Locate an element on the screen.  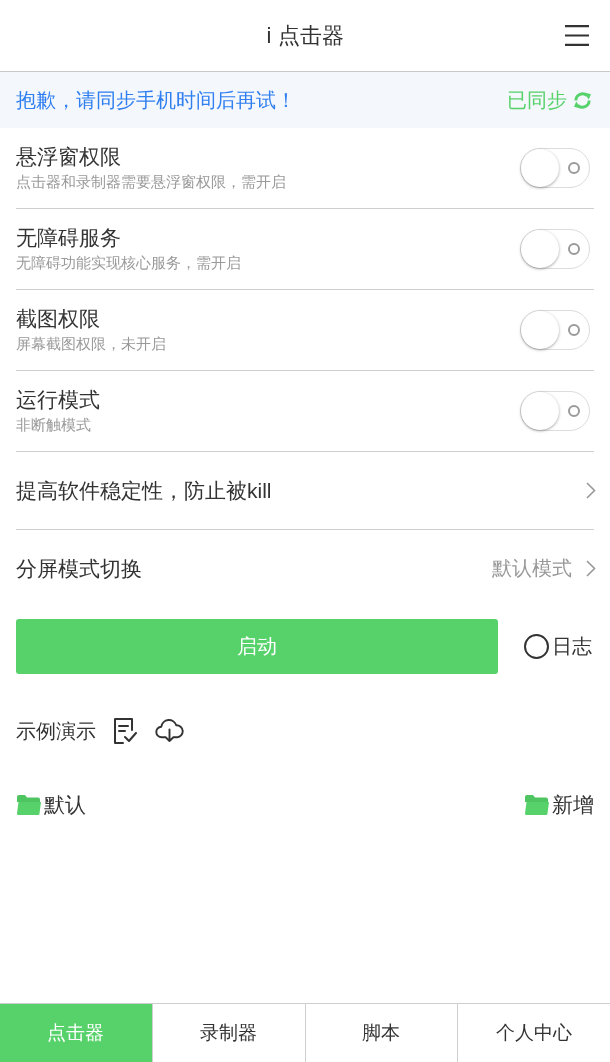
setting-description: 屏幕截图权限，未开启 is located at coordinates (91, 344).